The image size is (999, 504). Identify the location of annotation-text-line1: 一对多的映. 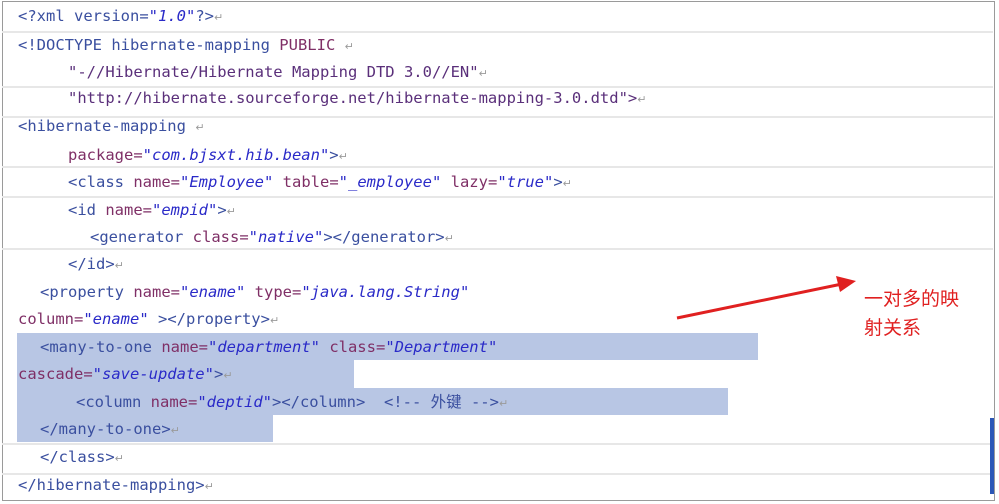
(912, 299).